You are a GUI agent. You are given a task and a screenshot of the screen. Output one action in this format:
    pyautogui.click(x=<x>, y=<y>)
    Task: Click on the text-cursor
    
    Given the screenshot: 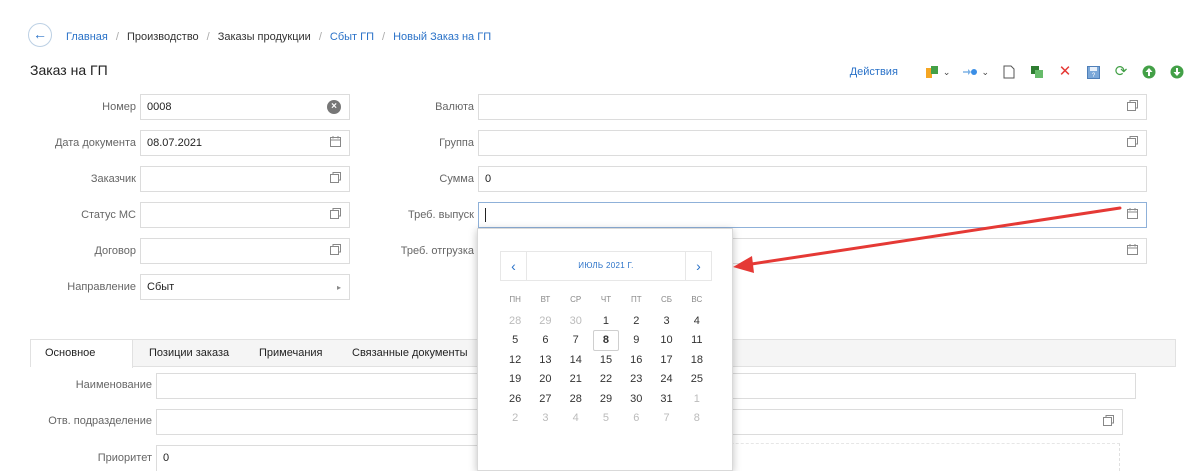 What is the action you would take?
    pyautogui.click(x=485, y=215)
    